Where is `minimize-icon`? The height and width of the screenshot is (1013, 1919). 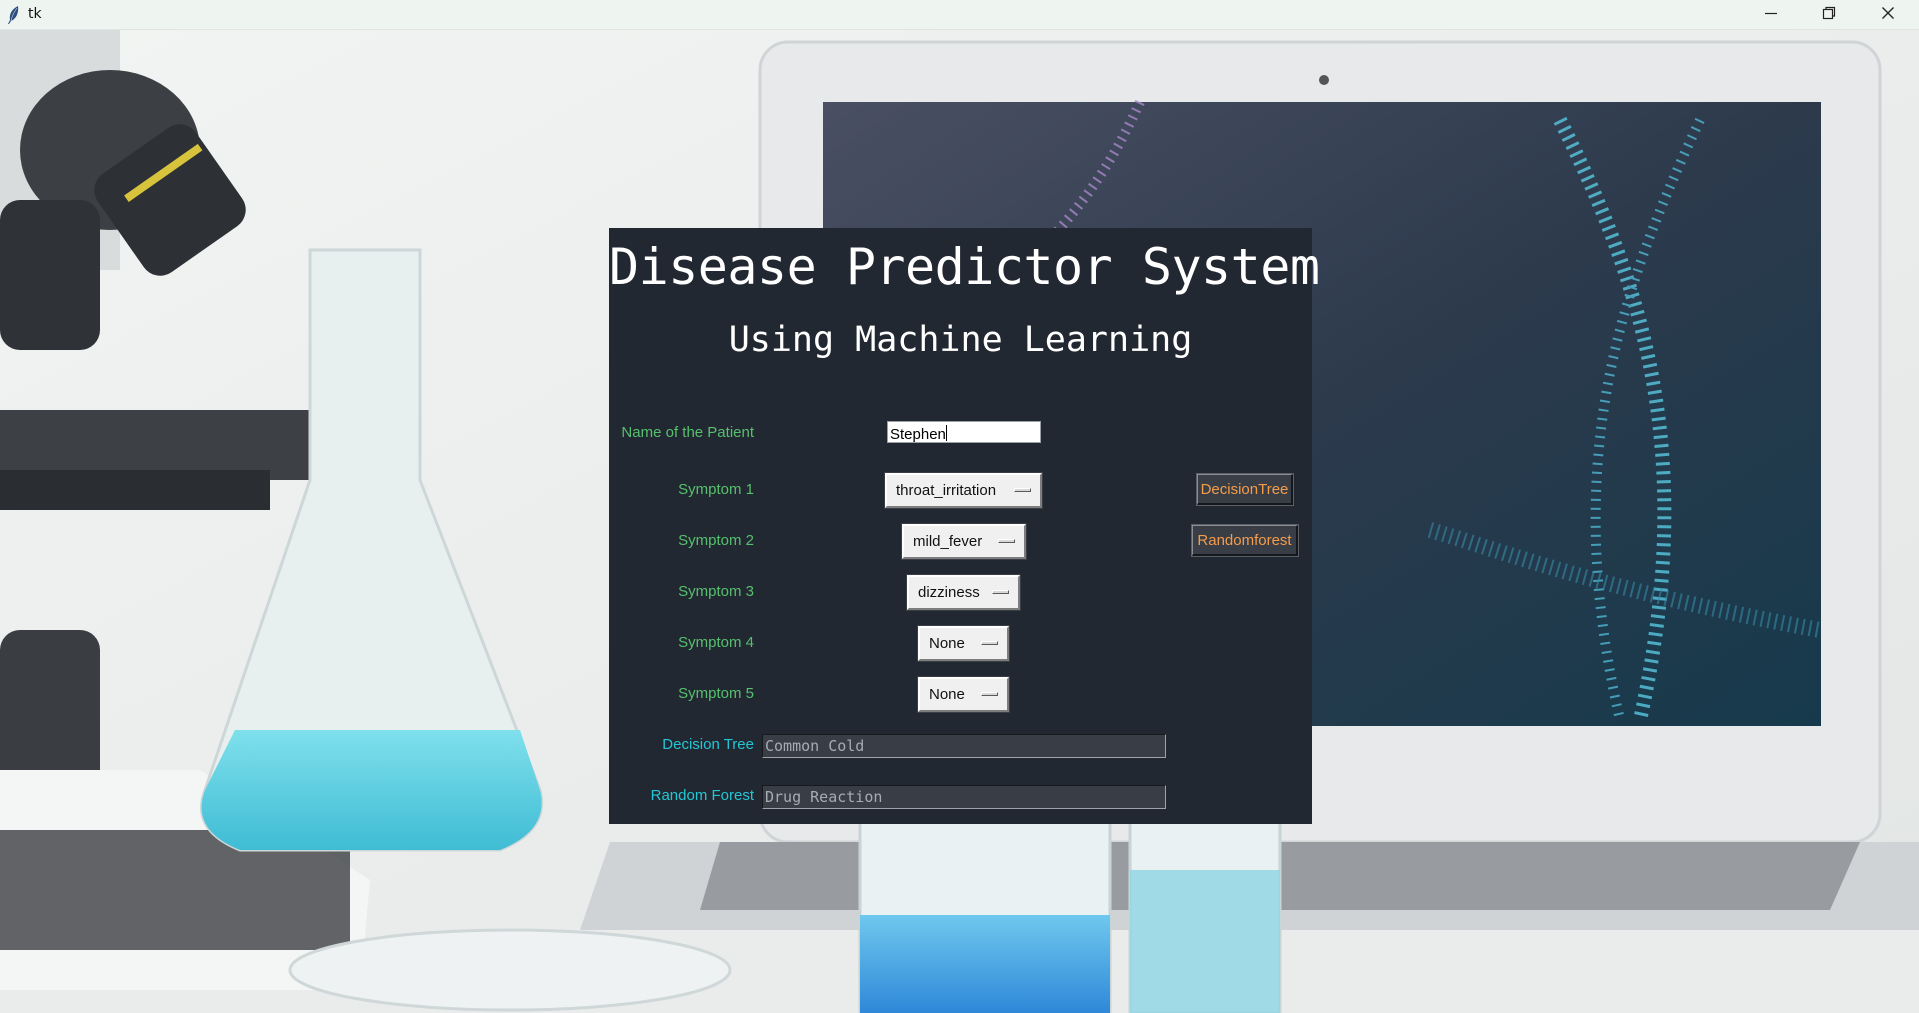
minimize-icon is located at coordinates (1771, 14).